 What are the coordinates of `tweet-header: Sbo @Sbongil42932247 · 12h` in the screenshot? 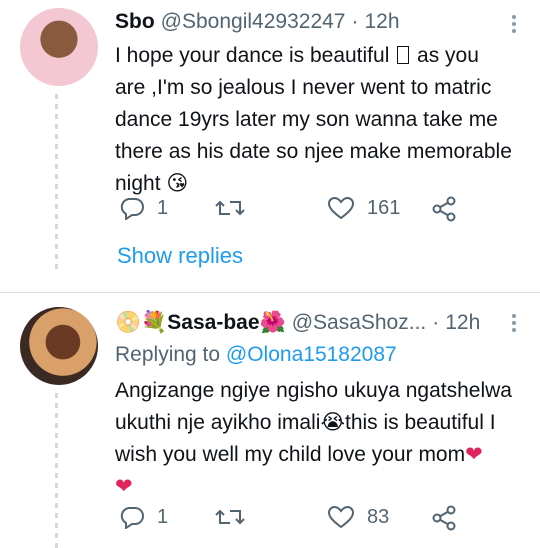 It's located at (257, 22).